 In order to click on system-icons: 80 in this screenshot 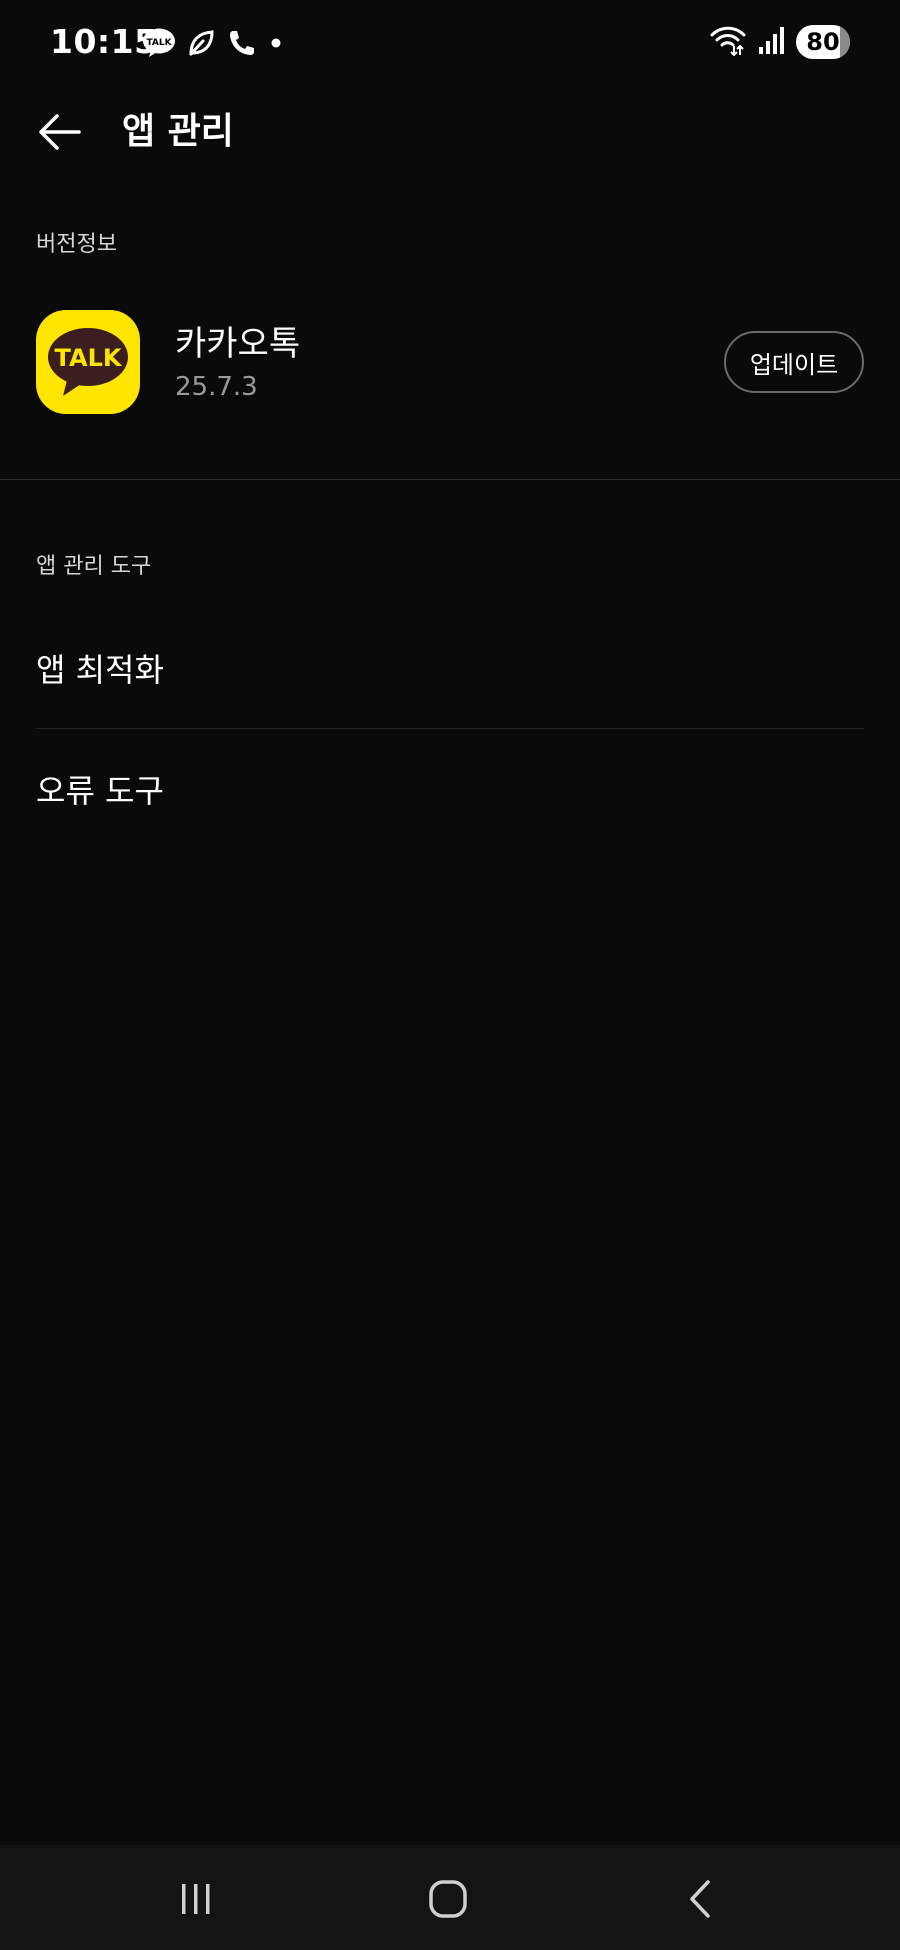, I will do `click(780, 42)`.